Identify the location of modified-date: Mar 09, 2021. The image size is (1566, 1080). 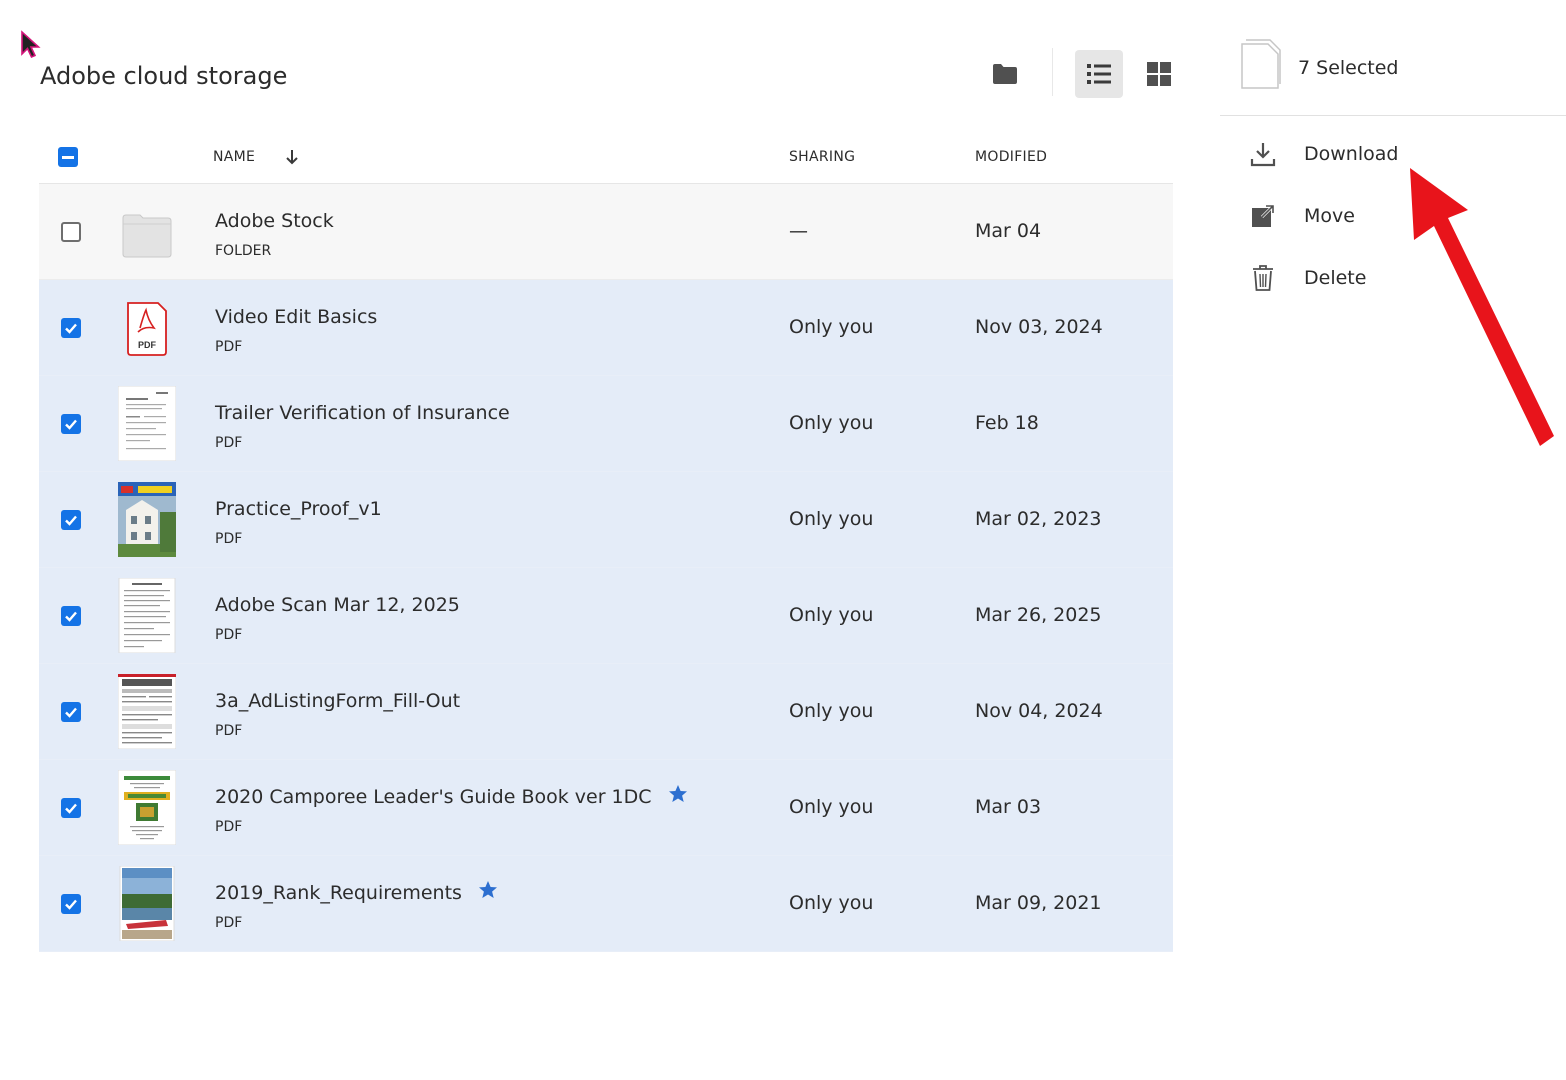
(1038, 903).